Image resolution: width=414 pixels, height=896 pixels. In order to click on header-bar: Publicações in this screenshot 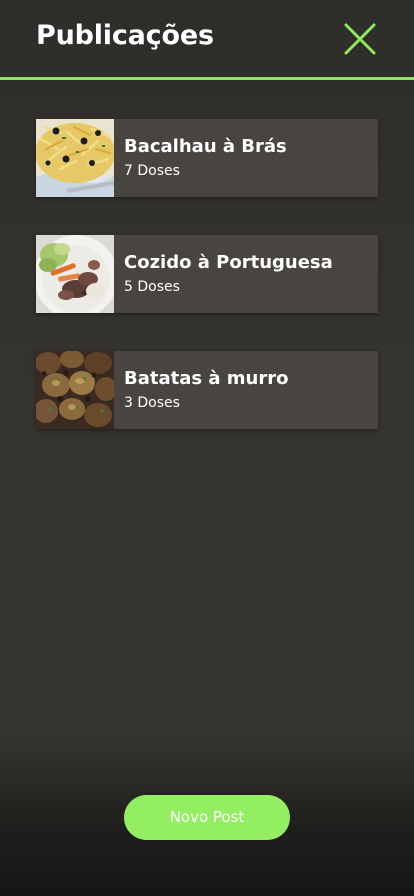, I will do `click(207, 40)`.